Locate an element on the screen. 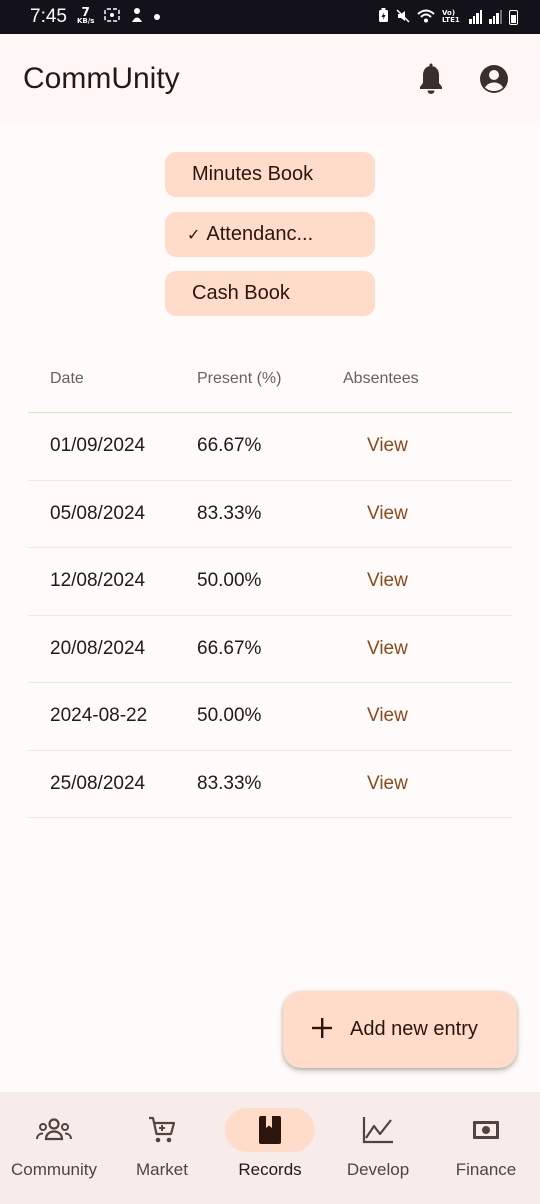 The image size is (540, 1204). signal-2-icon is located at coordinates (495, 17).